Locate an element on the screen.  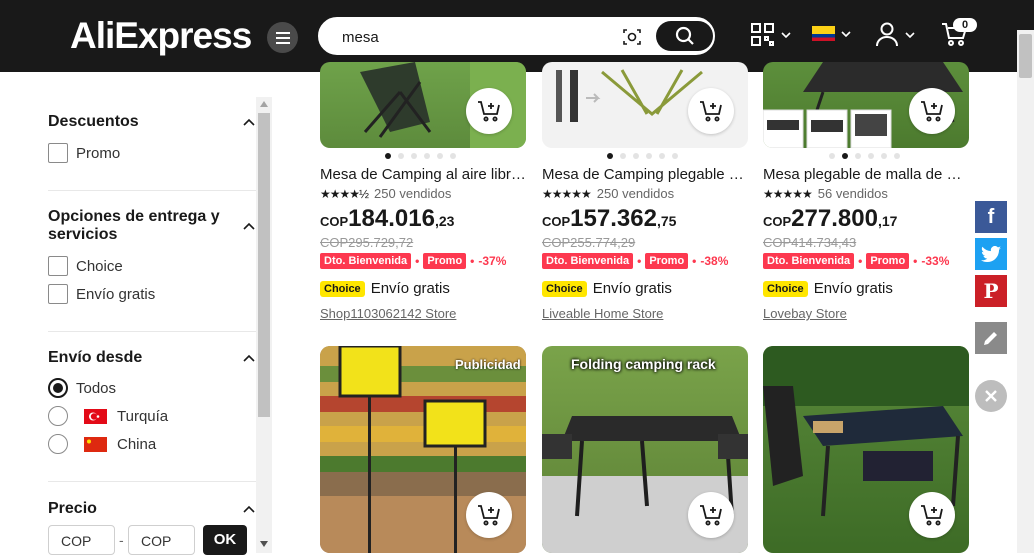
original-price: COP255.774,29 is located at coordinates (589, 242).